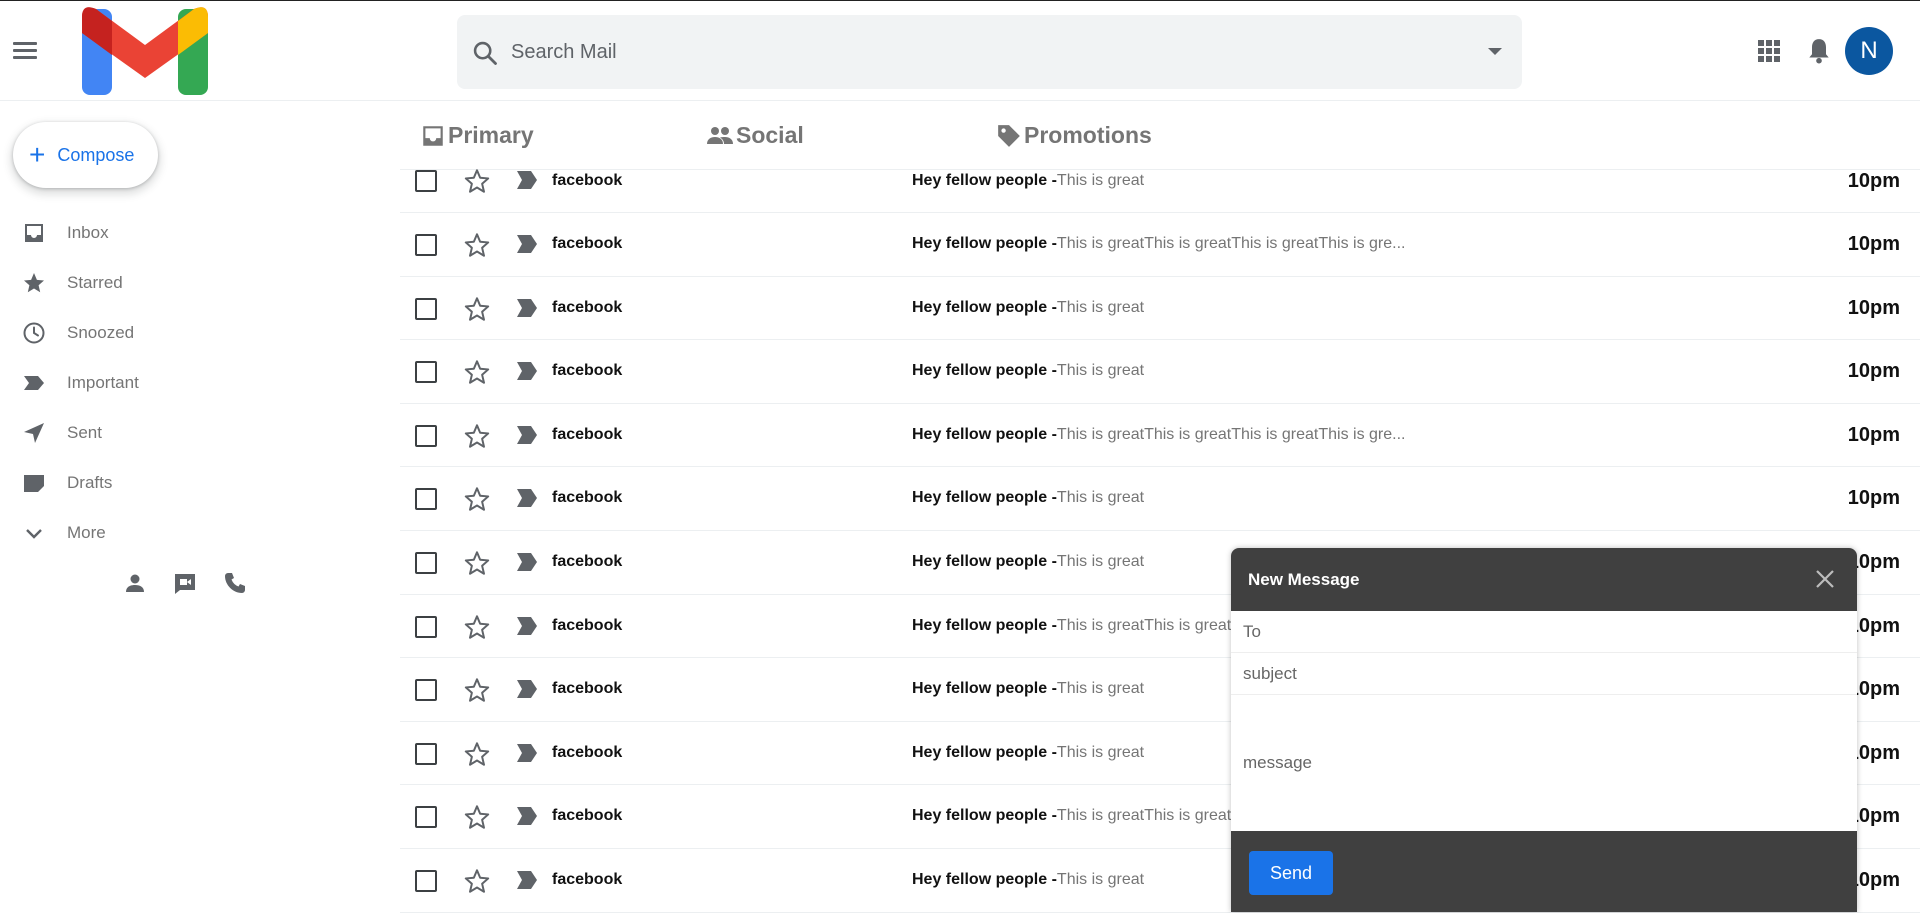 The image size is (1920, 913). Describe the element at coordinates (95, 282) in the screenshot. I see `sidebar-item-label: Starred` at that location.